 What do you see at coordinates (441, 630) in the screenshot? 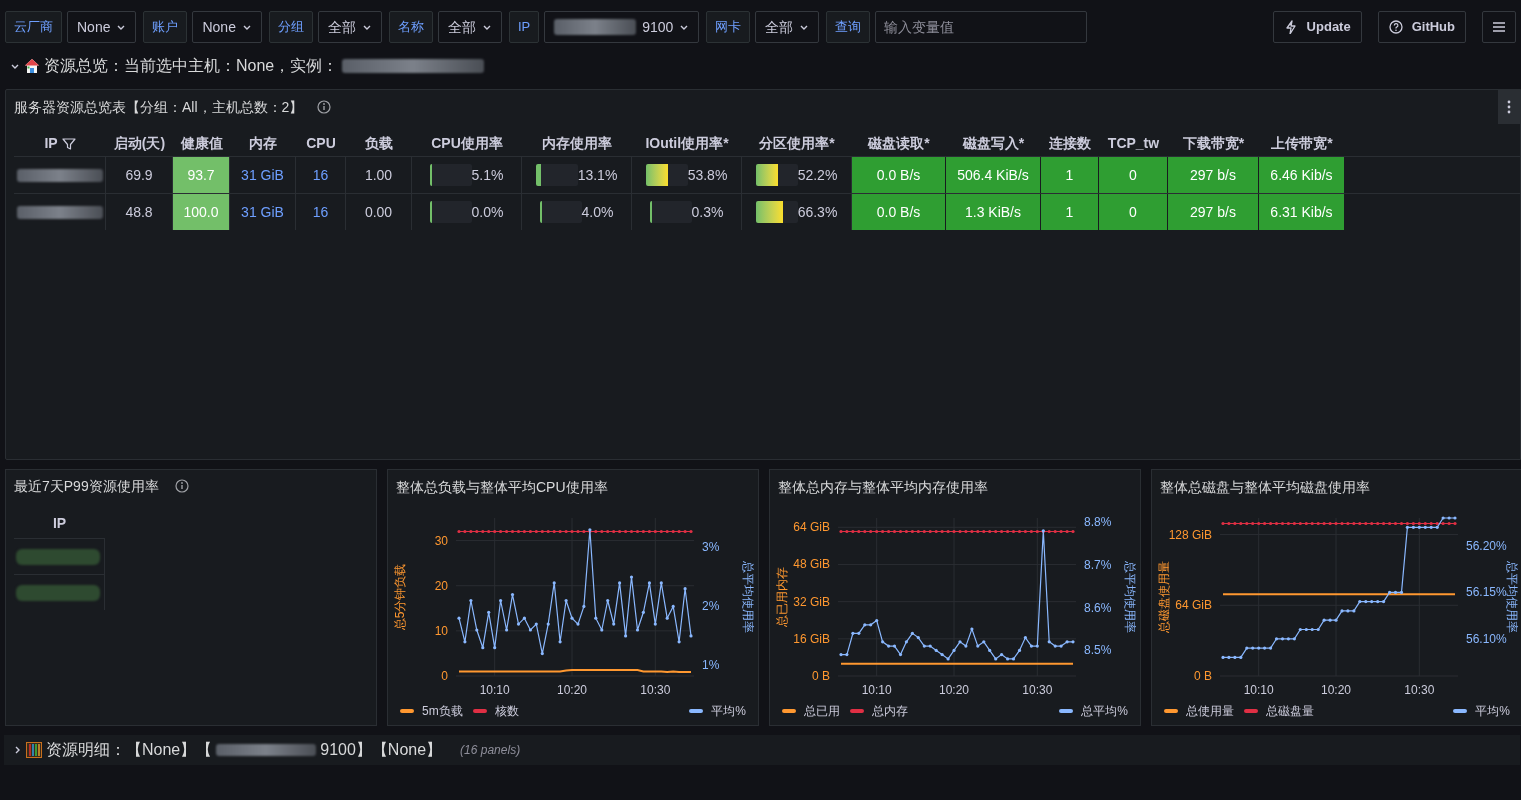
I see `axis-tick-label: 10` at bounding box center [441, 630].